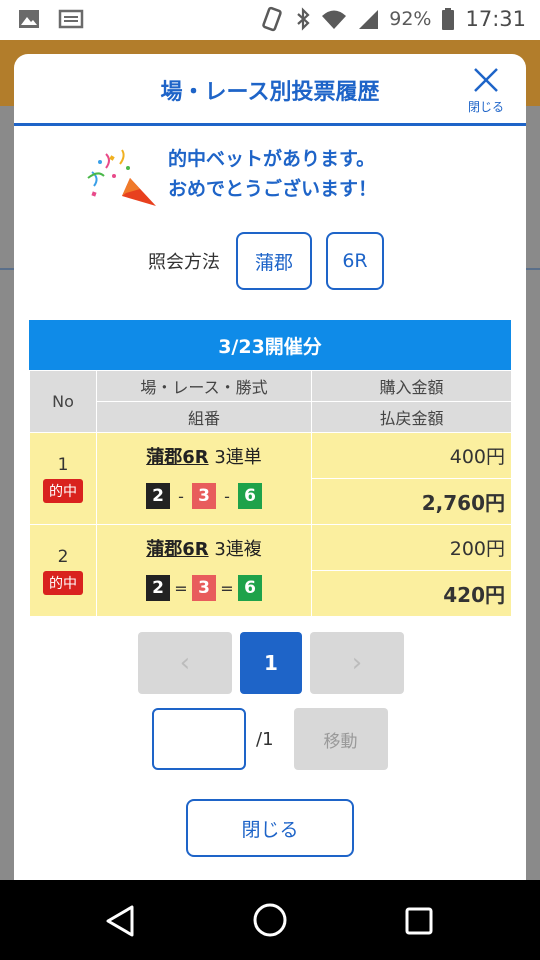 The image size is (540, 960). What do you see at coordinates (199, 739) in the screenshot?
I see `page-number-input` at bounding box center [199, 739].